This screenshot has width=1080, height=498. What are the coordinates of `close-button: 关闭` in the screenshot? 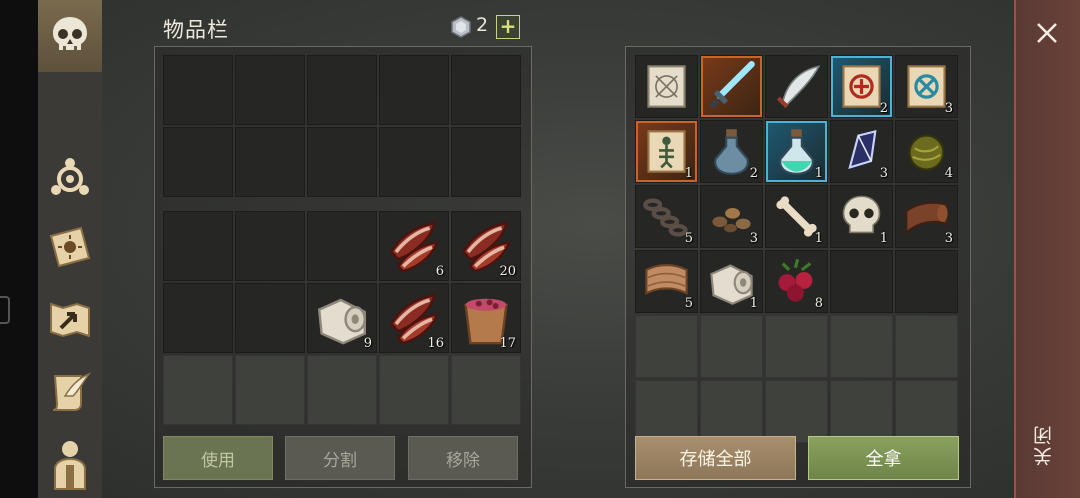 It's located at (1047, 445).